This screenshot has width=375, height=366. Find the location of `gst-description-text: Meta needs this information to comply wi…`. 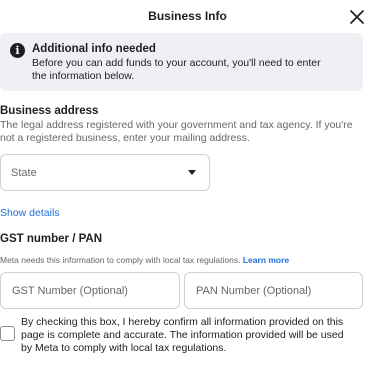

gst-description-text: Meta needs this information to comply wi… is located at coordinates (120, 260).